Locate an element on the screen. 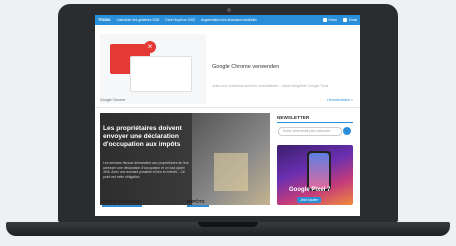  ad-title: Google Chrome verwenden is located at coordinates (245, 67).